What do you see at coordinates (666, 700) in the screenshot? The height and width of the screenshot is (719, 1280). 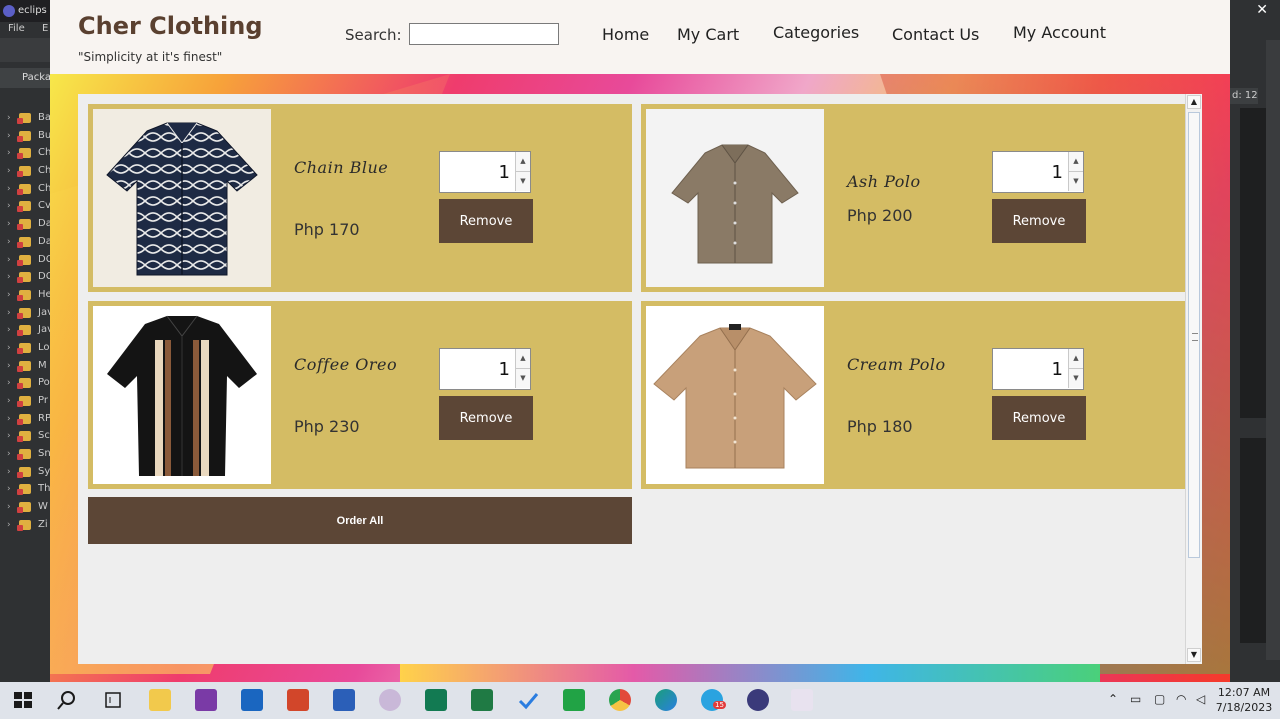 I see `edge-icon` at bounding box center [666, 700].